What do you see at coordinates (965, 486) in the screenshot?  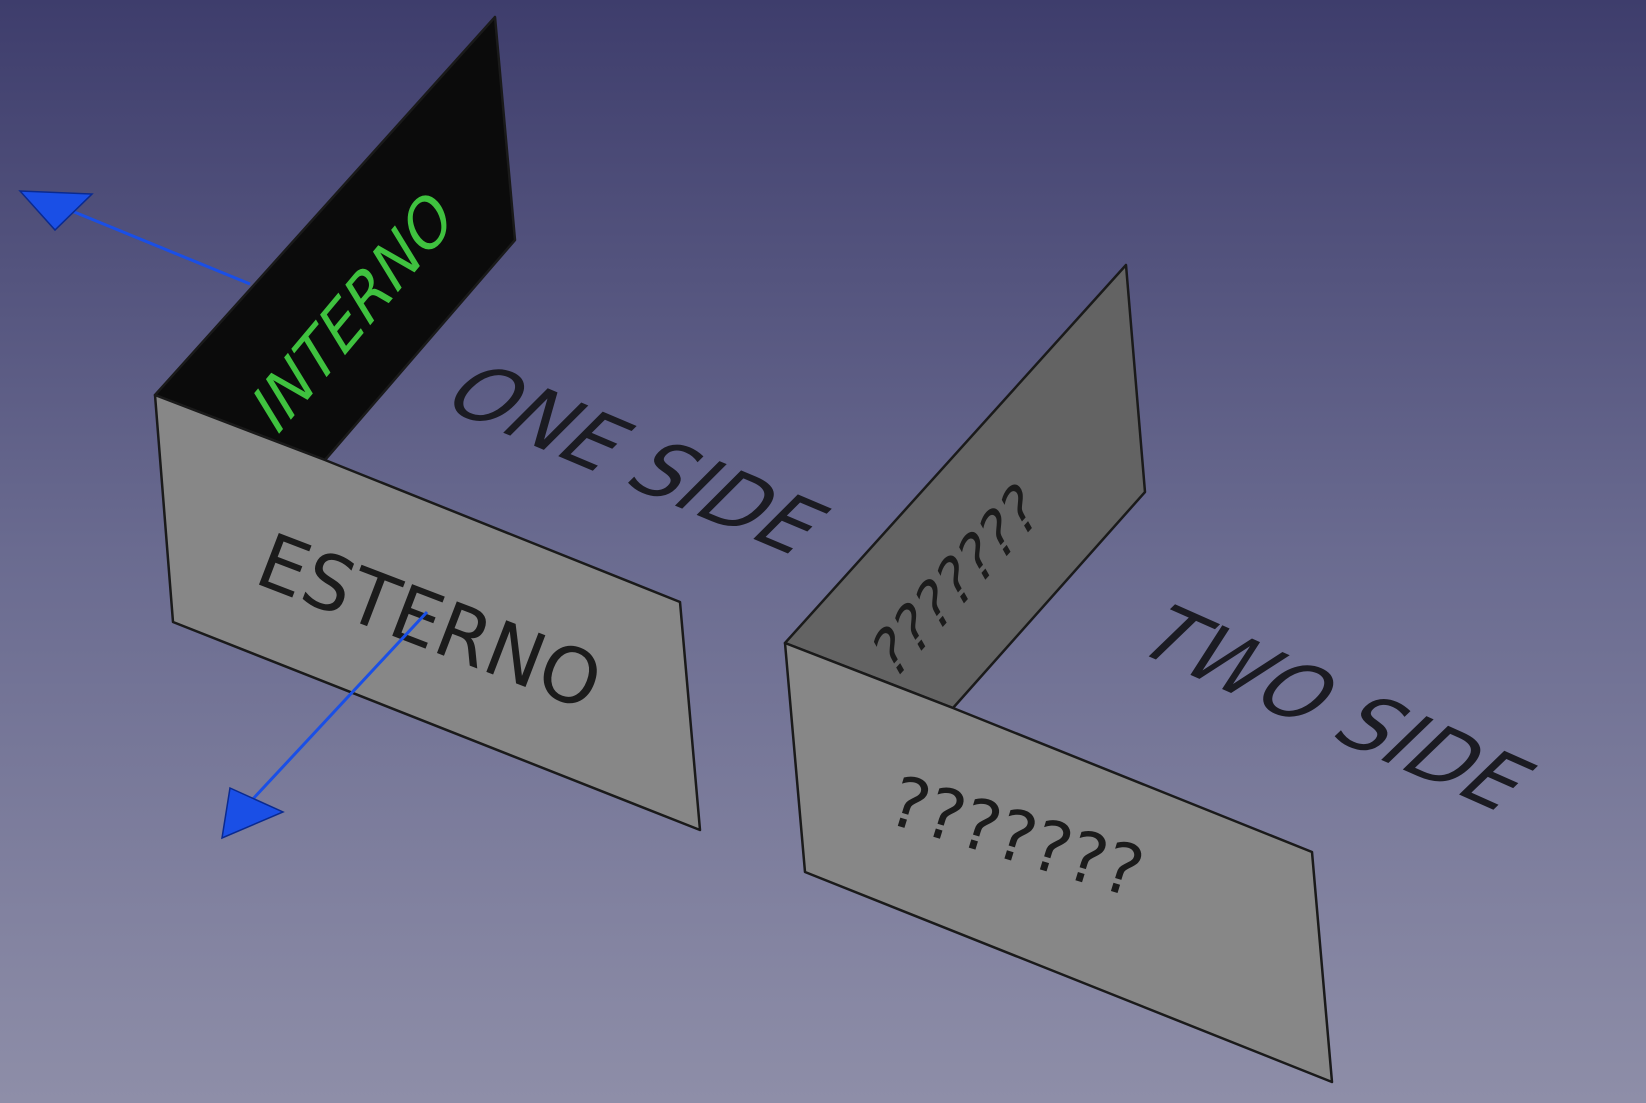 I see `two-side-inner-face` at bounding box center [965, 486].